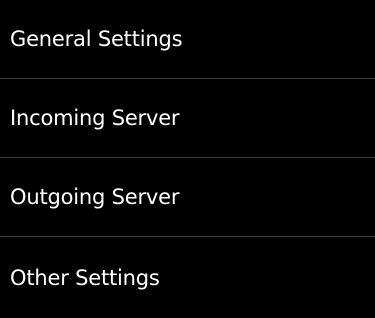 Image resolution: width=375 pixels, height=318 pixels. Describe the element at coordinates (95, 118) in the screenshot. I see `menu-item-label: Incoming Server` at that location.